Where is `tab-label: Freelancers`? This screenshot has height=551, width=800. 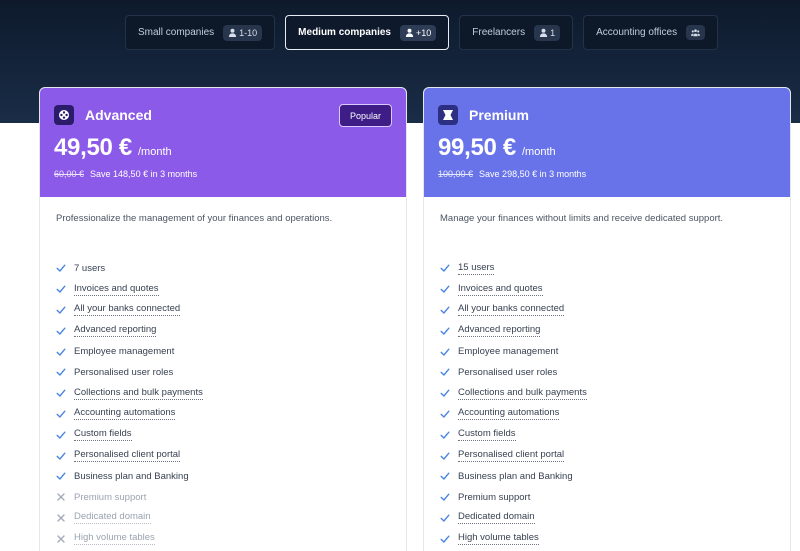
tab-label: Freelancers is located at coordinates (499, 32).